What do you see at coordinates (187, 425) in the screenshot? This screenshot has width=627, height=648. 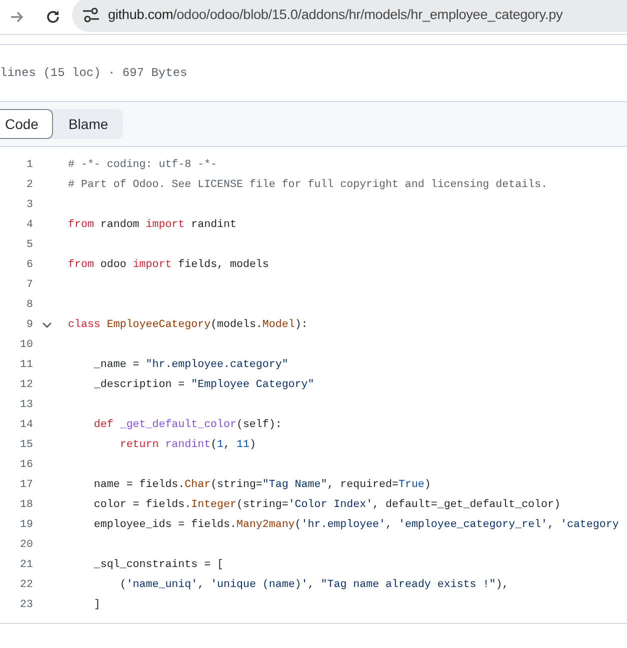 I see `code-line: def _get_default_color(self):` at bounding box center [187, 425].